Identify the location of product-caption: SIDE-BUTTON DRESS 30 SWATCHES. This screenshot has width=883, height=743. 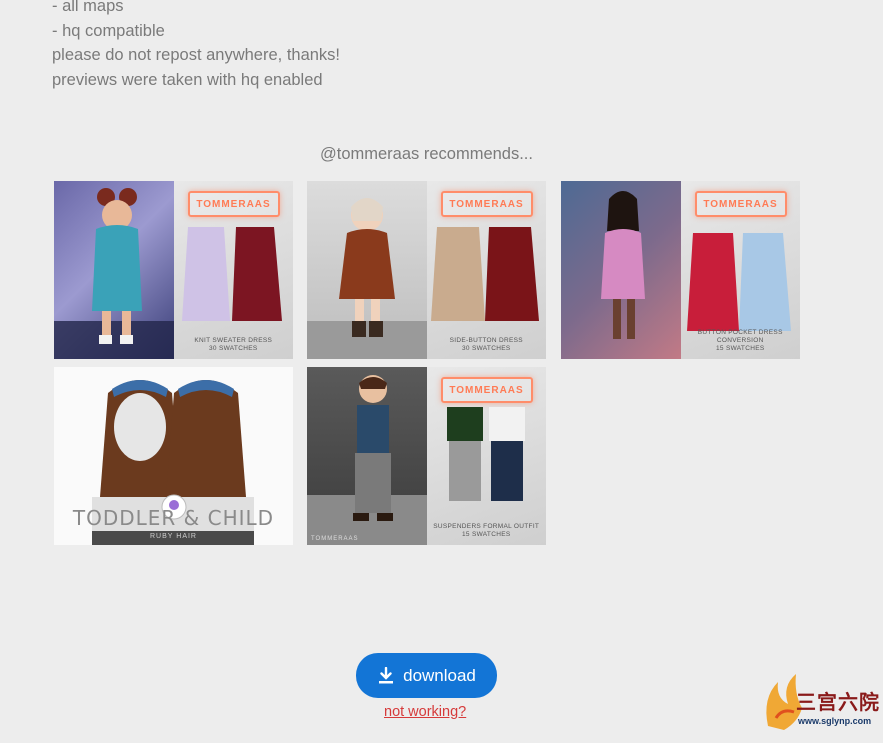
(486, 344).